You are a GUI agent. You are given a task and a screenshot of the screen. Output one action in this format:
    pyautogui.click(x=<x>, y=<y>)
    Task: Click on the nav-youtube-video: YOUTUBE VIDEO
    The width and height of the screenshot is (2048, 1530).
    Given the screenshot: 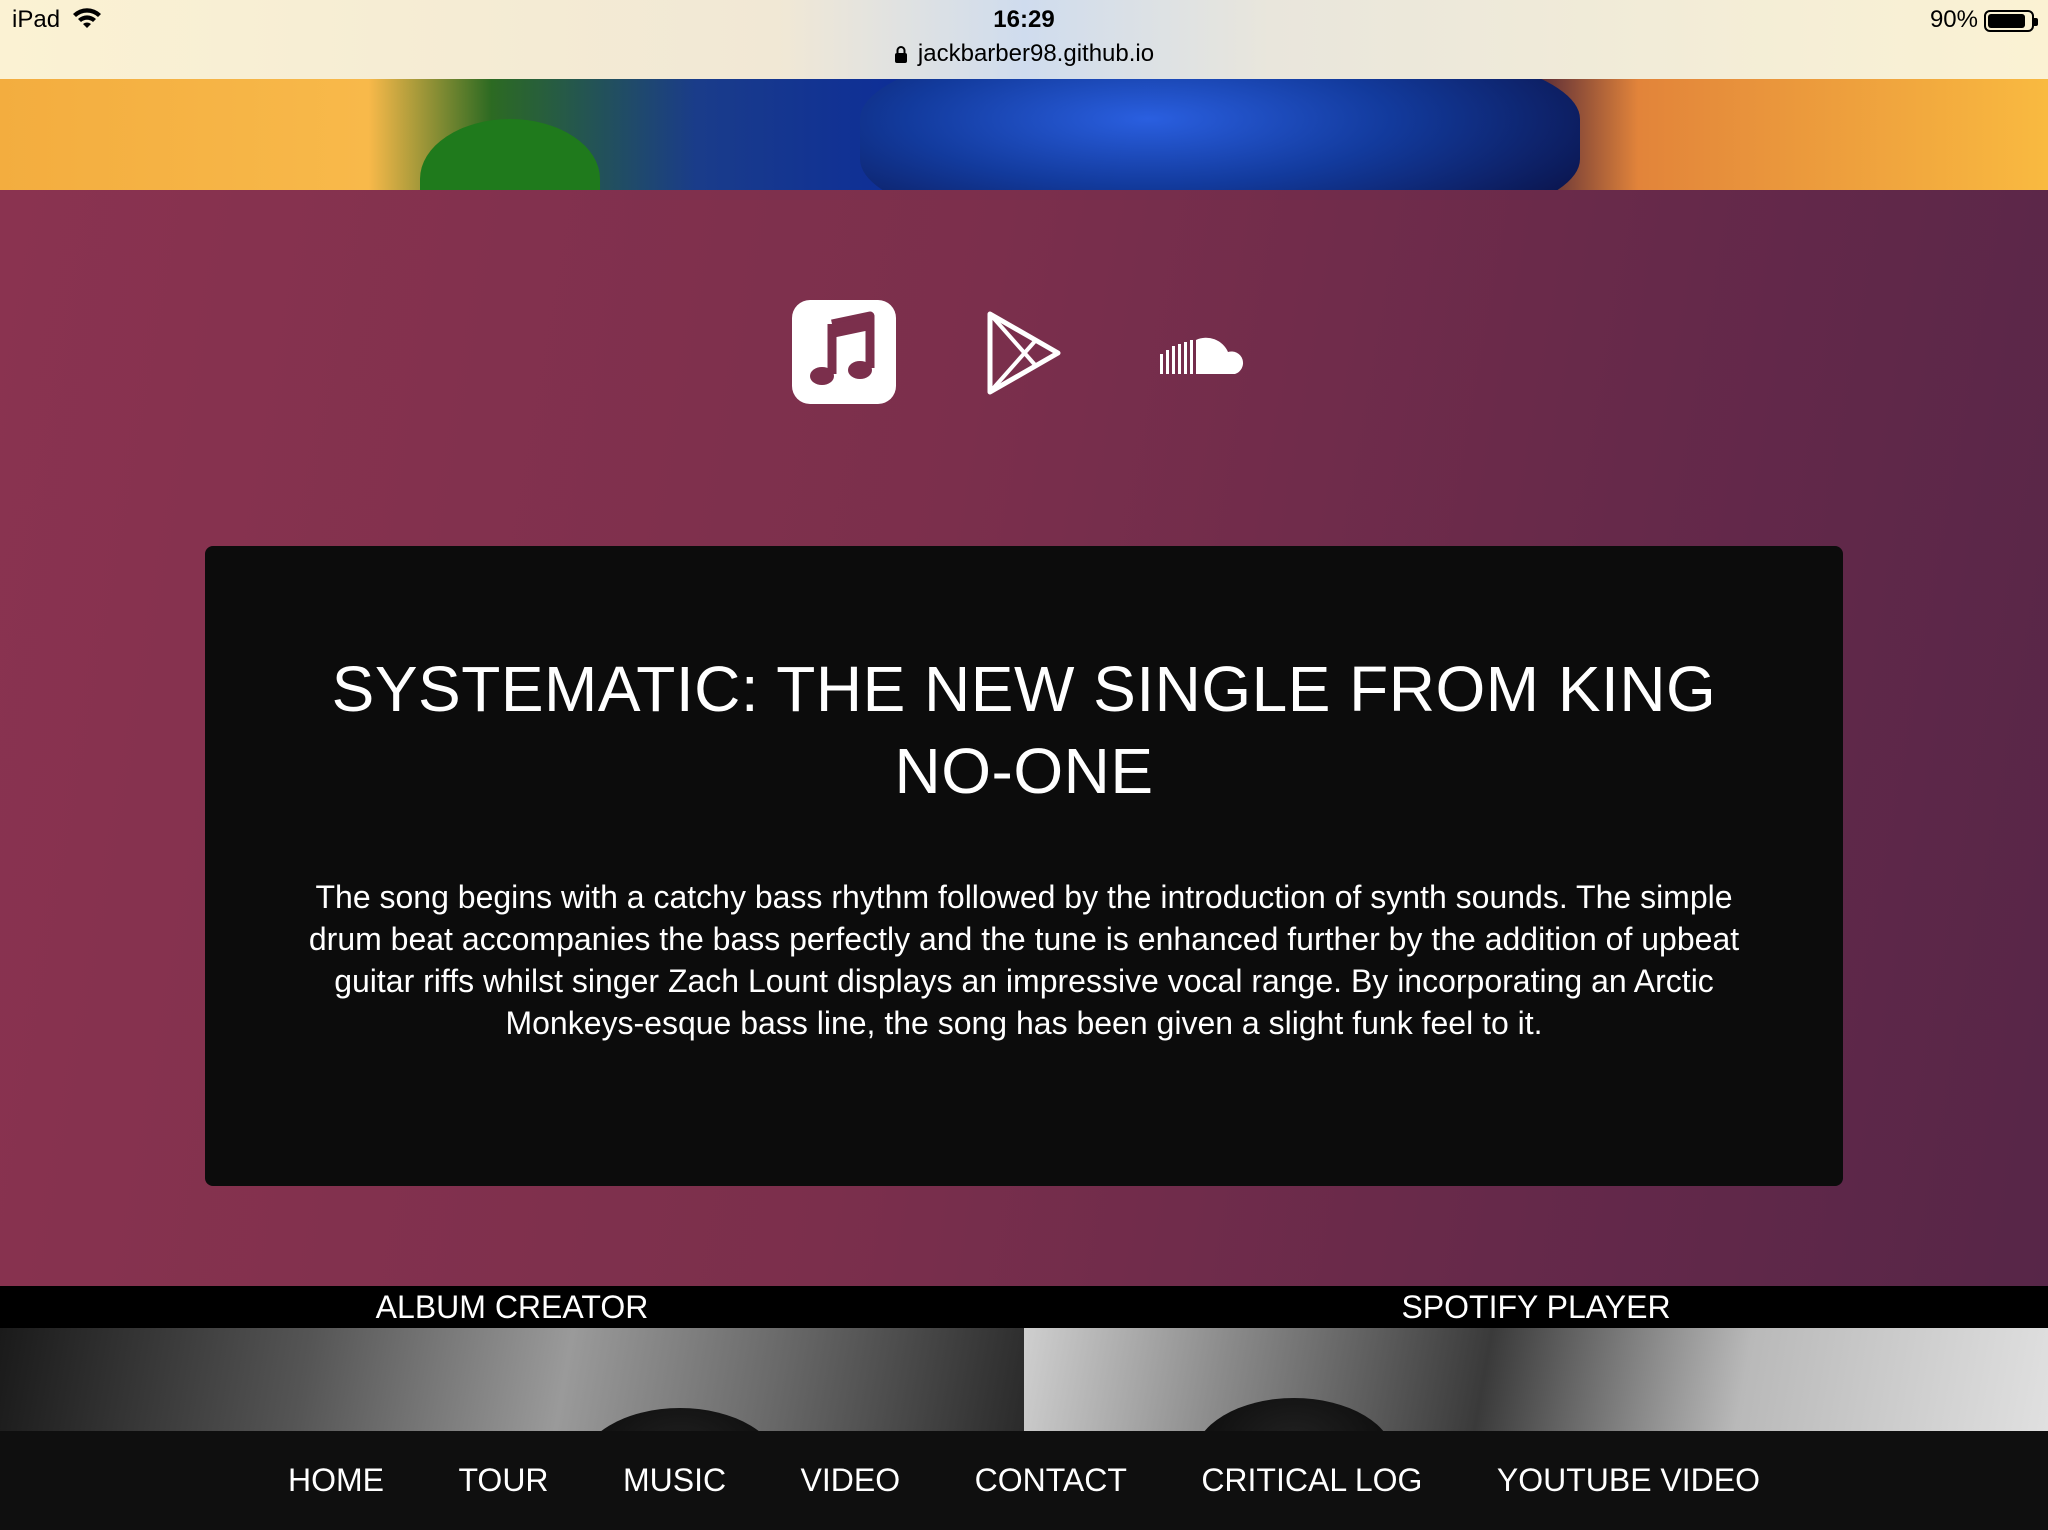 What is the action you would take?
    pyautogui.click(x=1628, y=1480)
    